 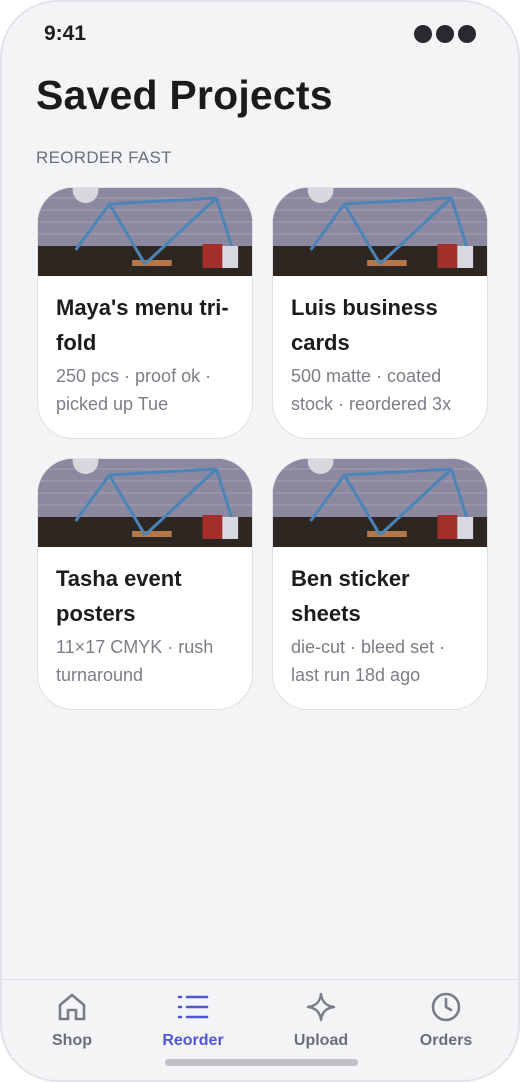 I want to click on project-meta: die-cut · bleed set · last run 18d ago, so click(x=368, y=661).